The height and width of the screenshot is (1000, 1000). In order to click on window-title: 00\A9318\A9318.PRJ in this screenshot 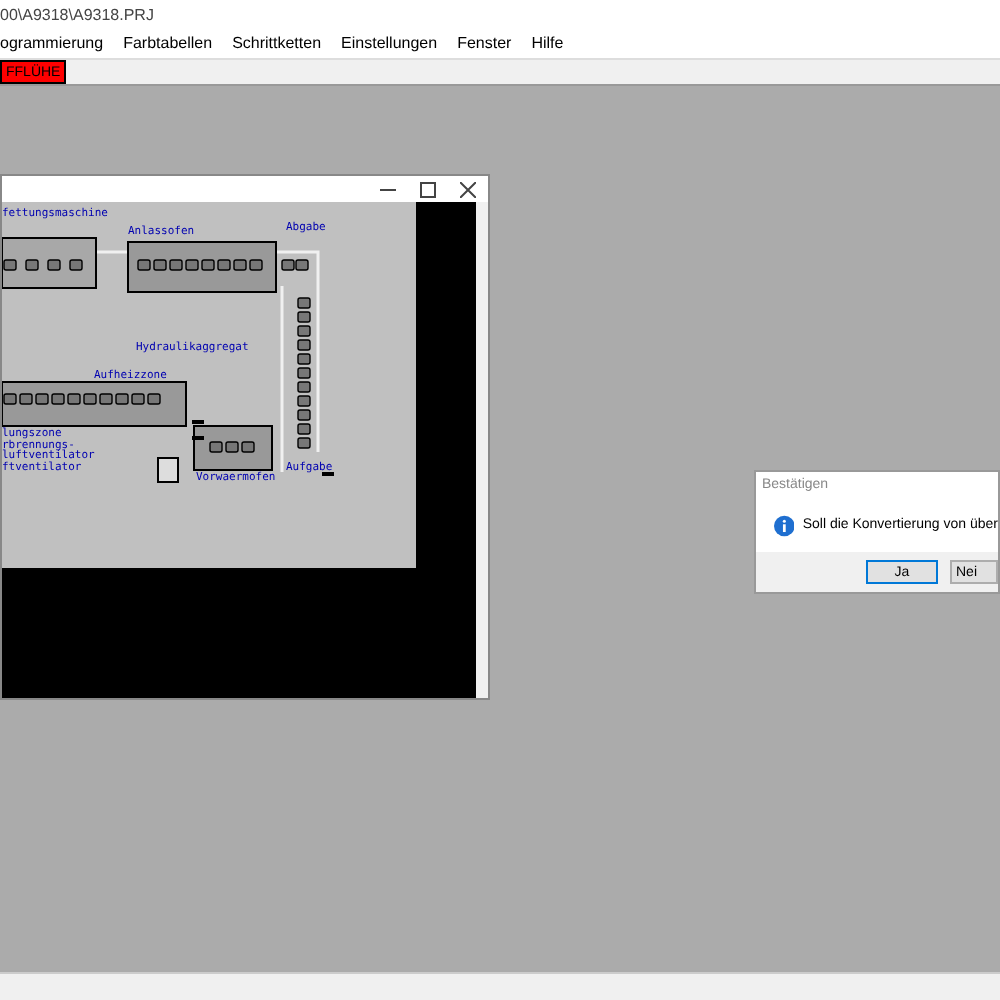, I will do `click(77, 15)`.